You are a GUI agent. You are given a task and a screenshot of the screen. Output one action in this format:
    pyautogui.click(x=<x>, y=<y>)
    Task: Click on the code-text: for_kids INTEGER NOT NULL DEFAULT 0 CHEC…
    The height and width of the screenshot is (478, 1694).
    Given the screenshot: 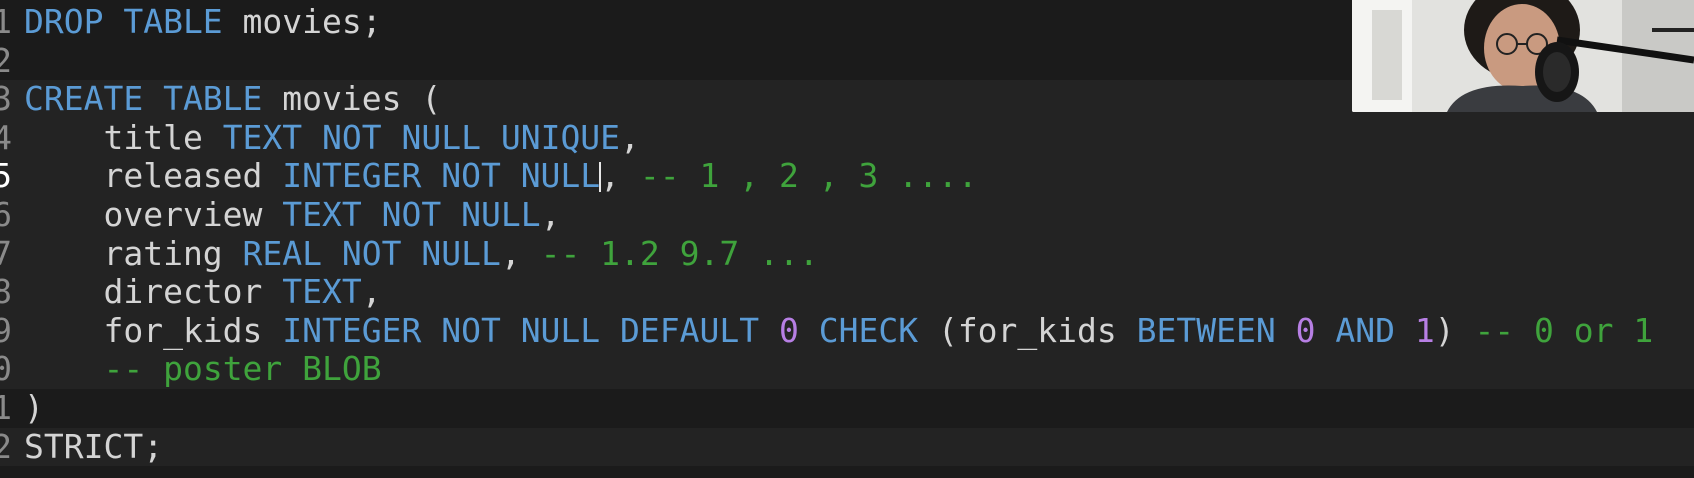 What is the action you would take?
    pyautogui.click(x=839, y=330)
    